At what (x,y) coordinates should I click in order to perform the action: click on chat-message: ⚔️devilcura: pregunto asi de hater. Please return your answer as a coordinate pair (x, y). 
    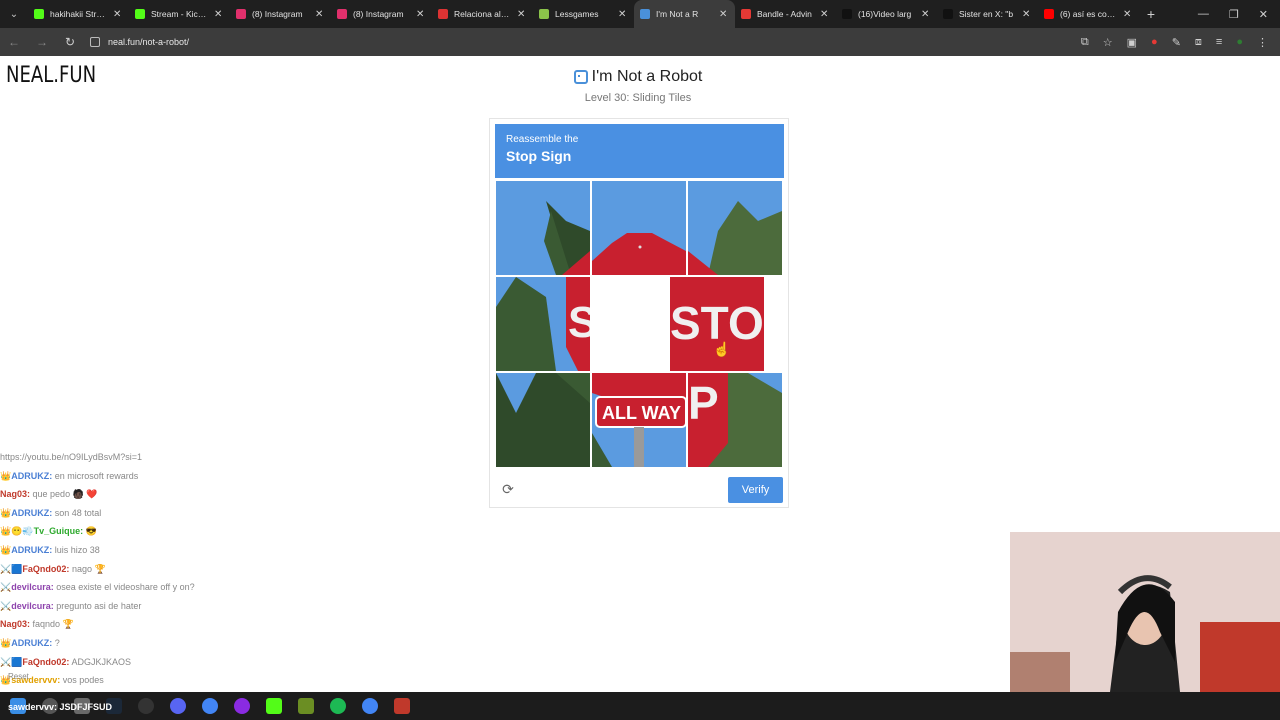
    Looking at the image, I should click on (125, 606).